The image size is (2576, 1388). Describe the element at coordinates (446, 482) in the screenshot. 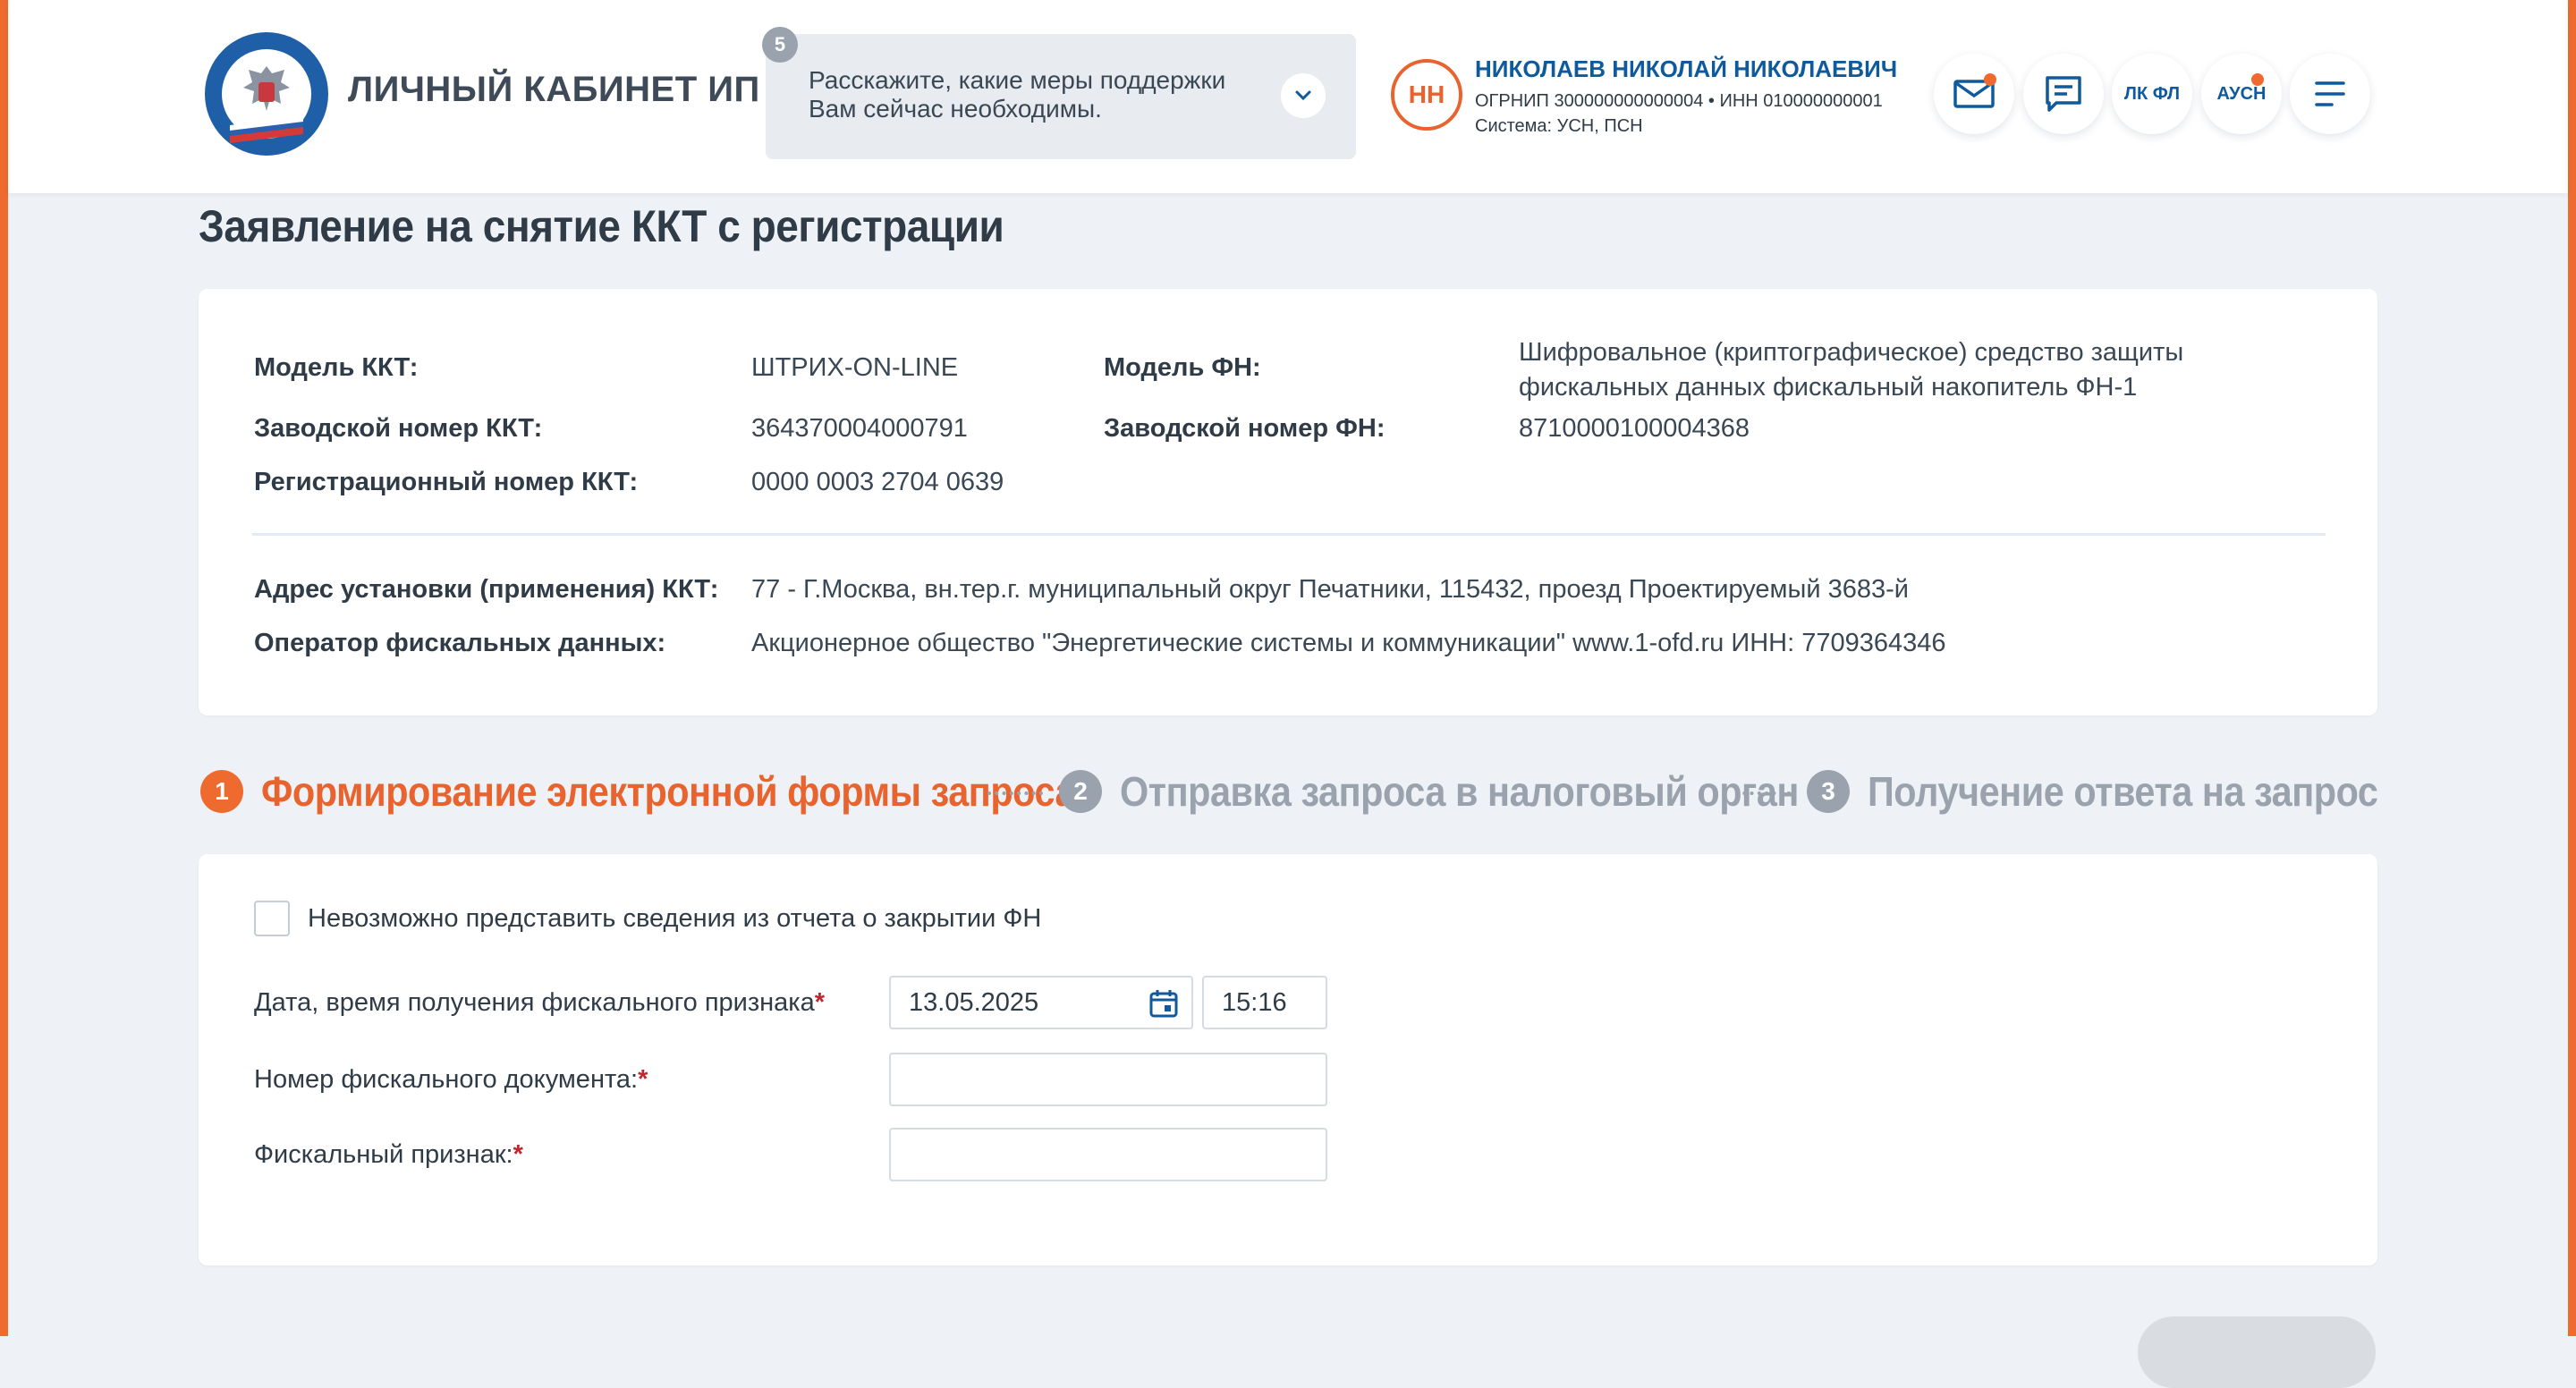

I see `reg-kkt-label: Регистрационный номер ККТ:` at that location.